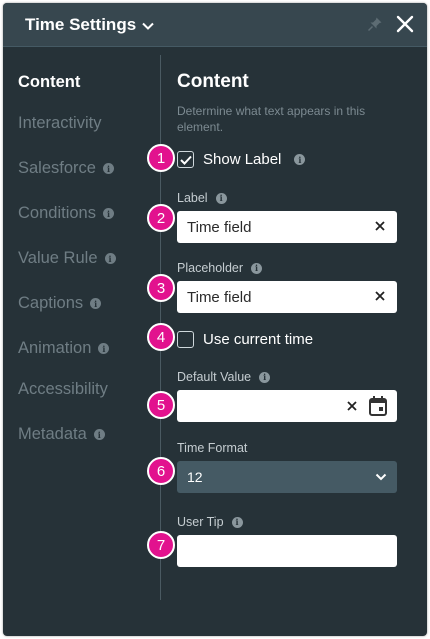  What do you see at coordinates (375, 24) in the screenshot?
I see `pin-icon` at bounding box center [375, 24].